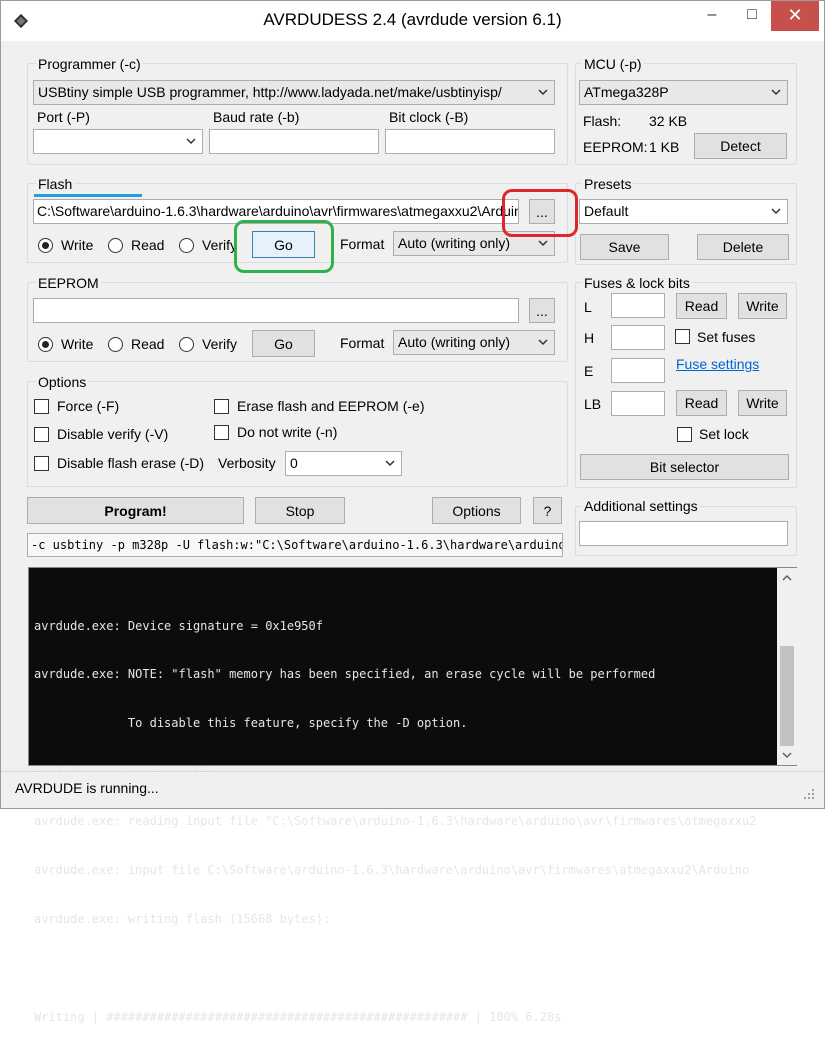 Image resolution: width=825 pixels, height=1058 pixels. I want to click on close-button: ✕, so click(795, 16).